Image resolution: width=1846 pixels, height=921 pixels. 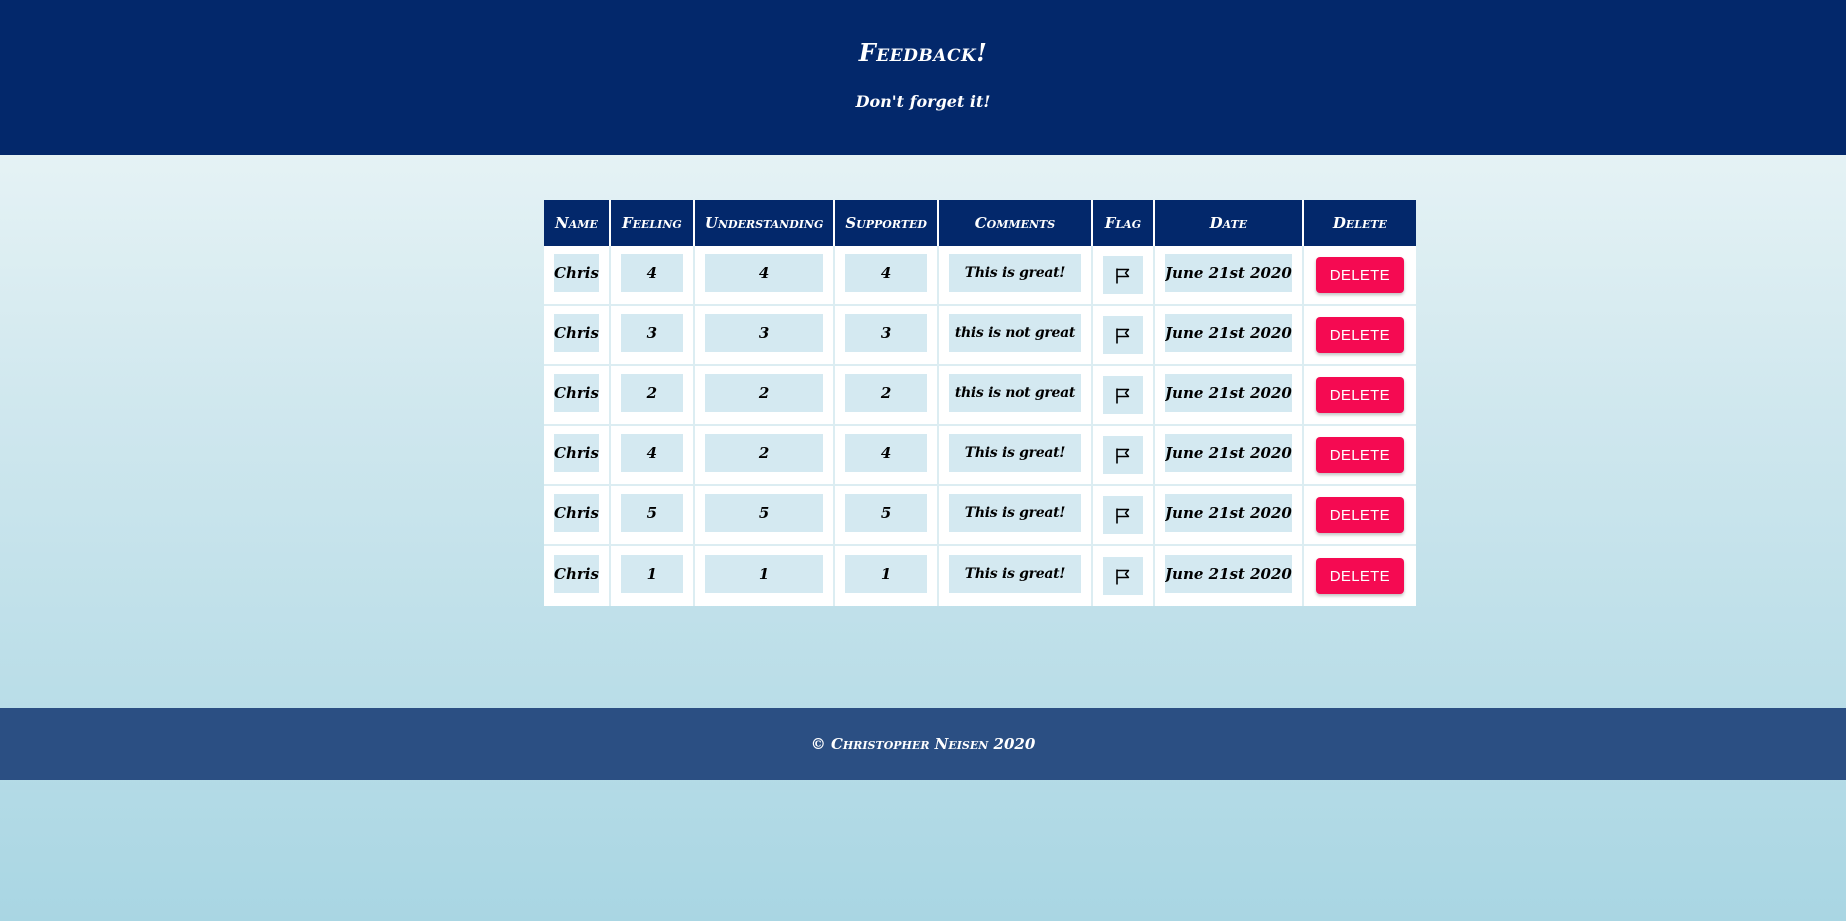 I want to click on row-feeling: 1, so click(x=651, y=574).